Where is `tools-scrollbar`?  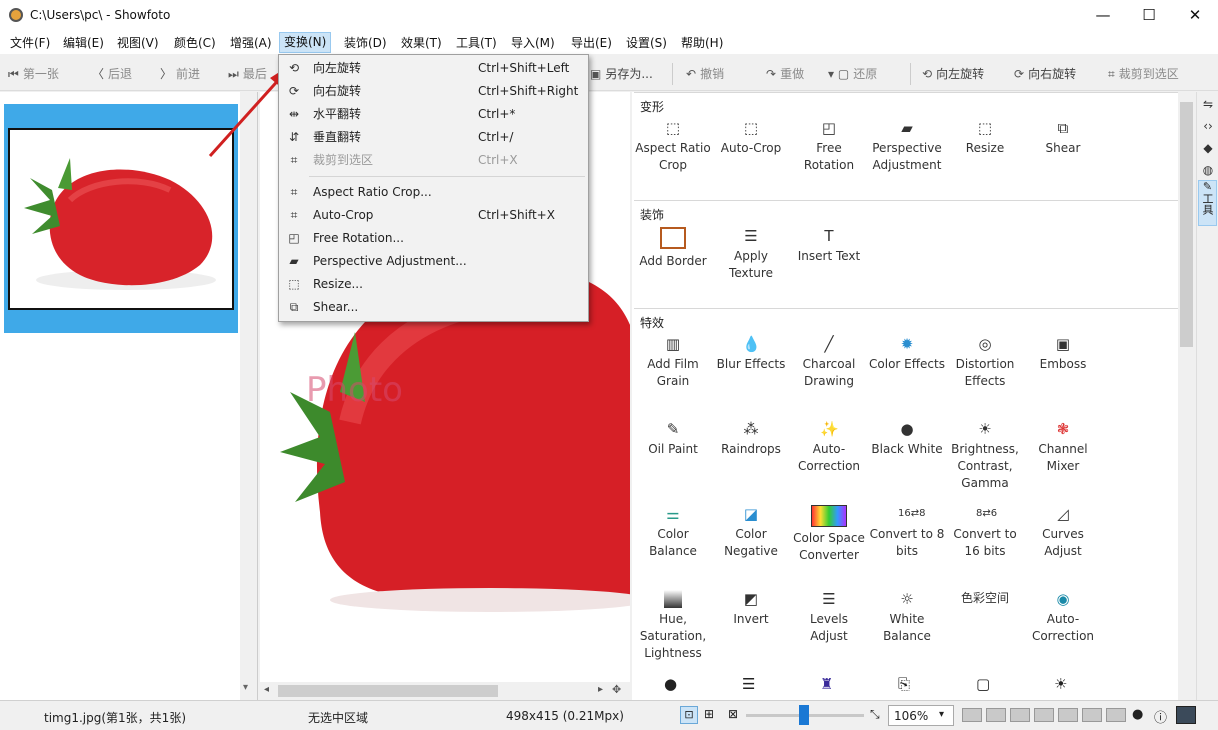
tools-scrollbar is located at coordinates (1186, 396).